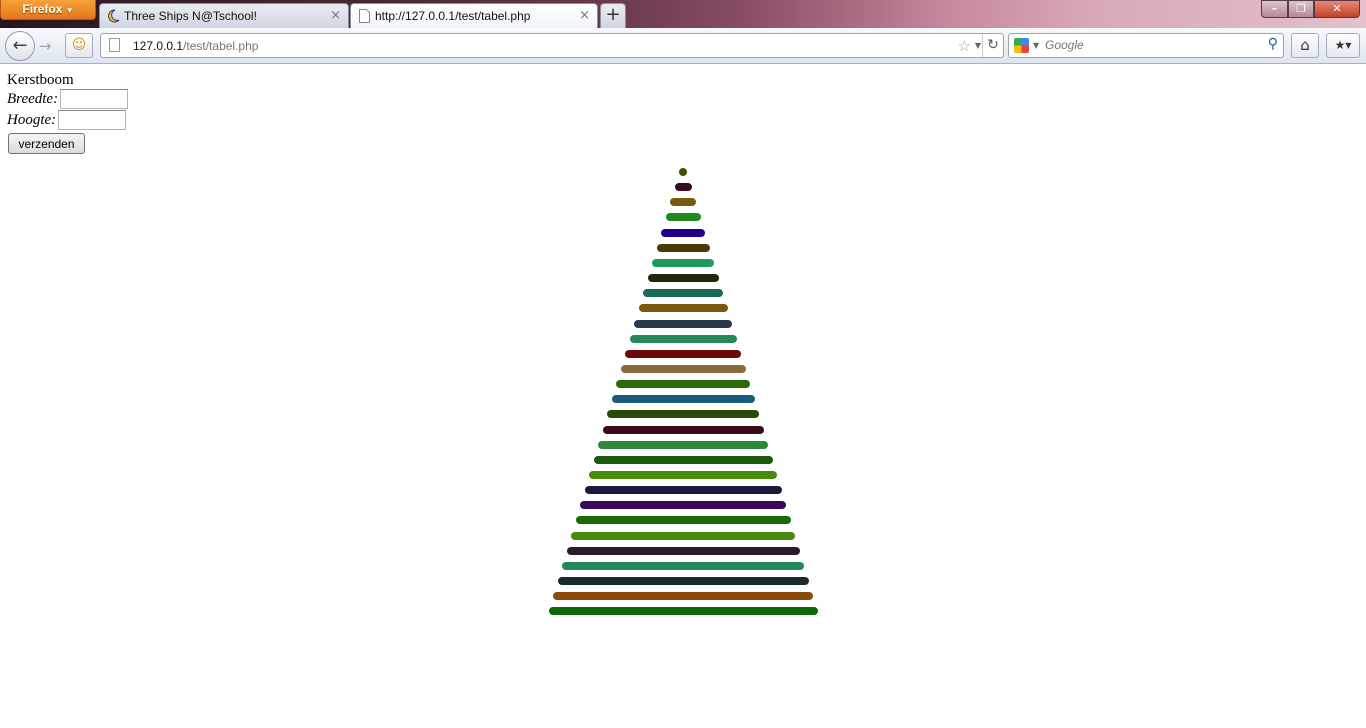 Image resolution: width=1366 pixels, height=728 pixels. What do you see at coordinates (94, 99) in the screenshot?
I see `breedte-input` at bounding box center [94, 99].